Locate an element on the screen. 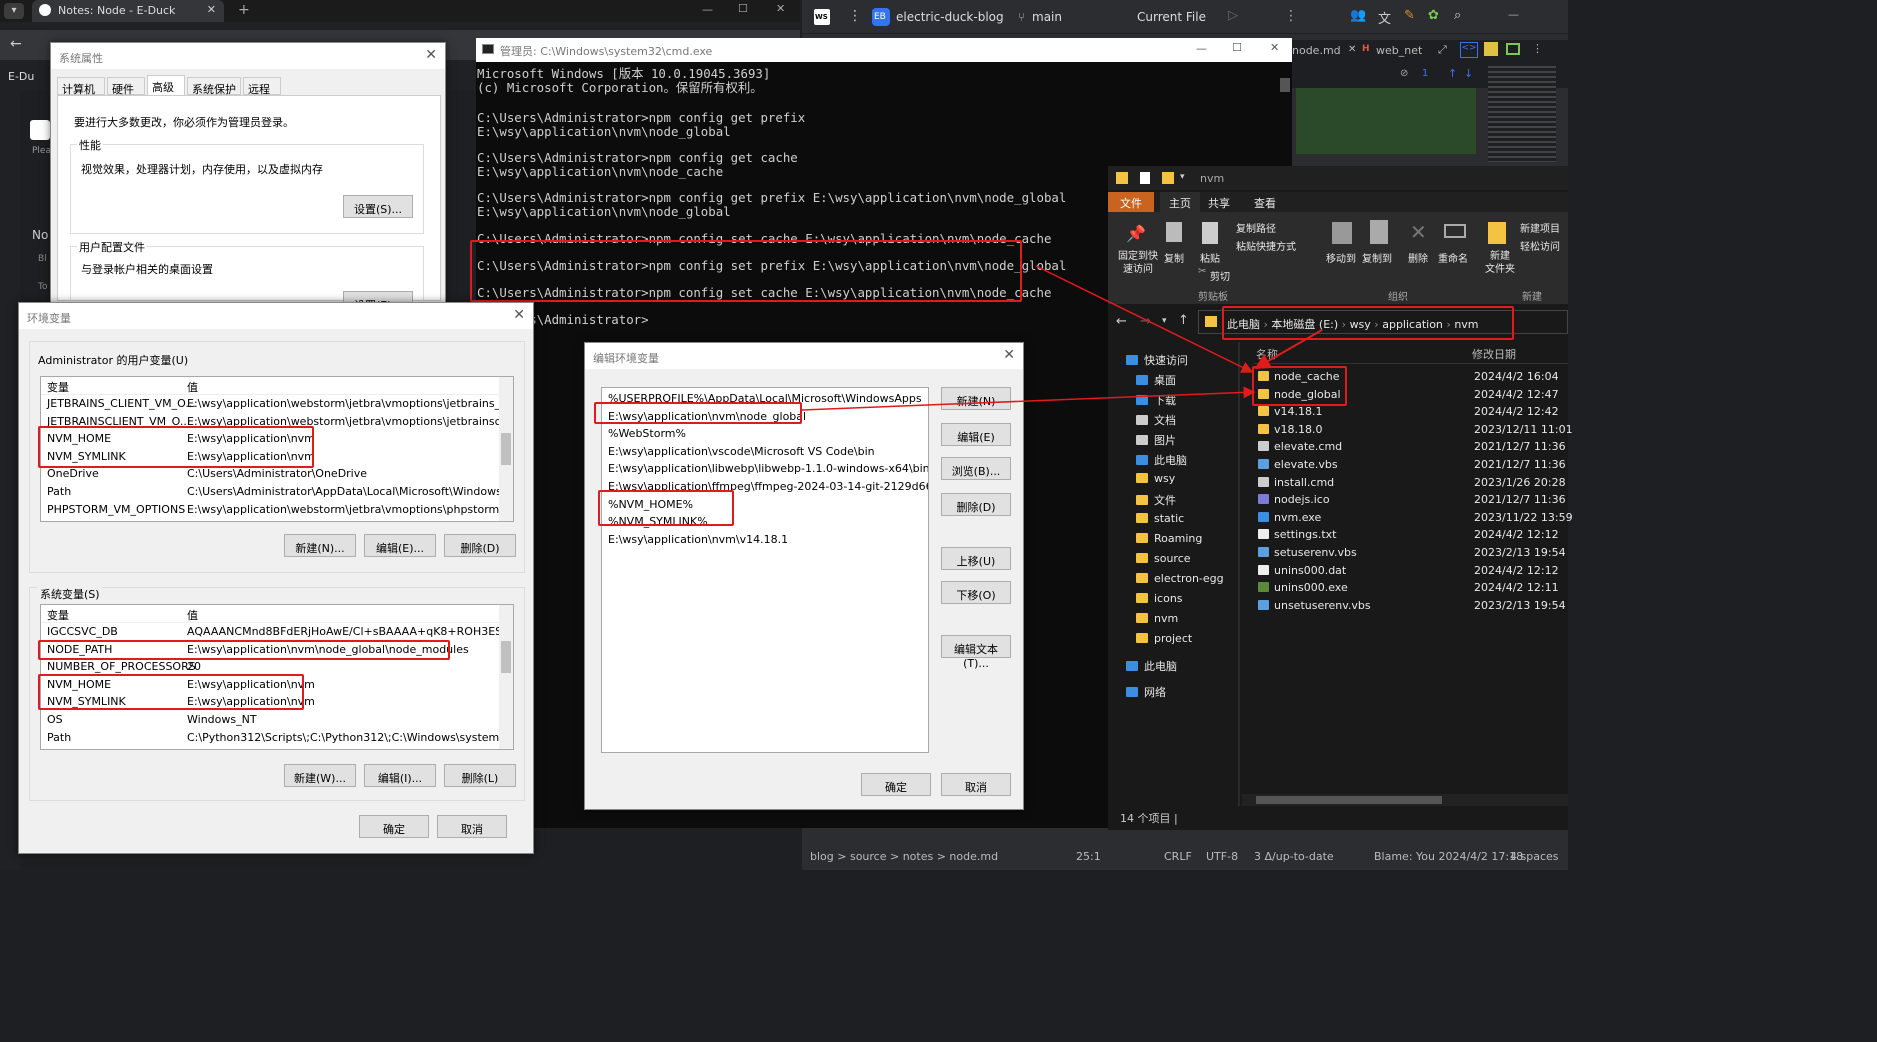 This screenshot has width=1877, height=1042. arrow-cmd-to-folders is located at coordinates (1144, 319).